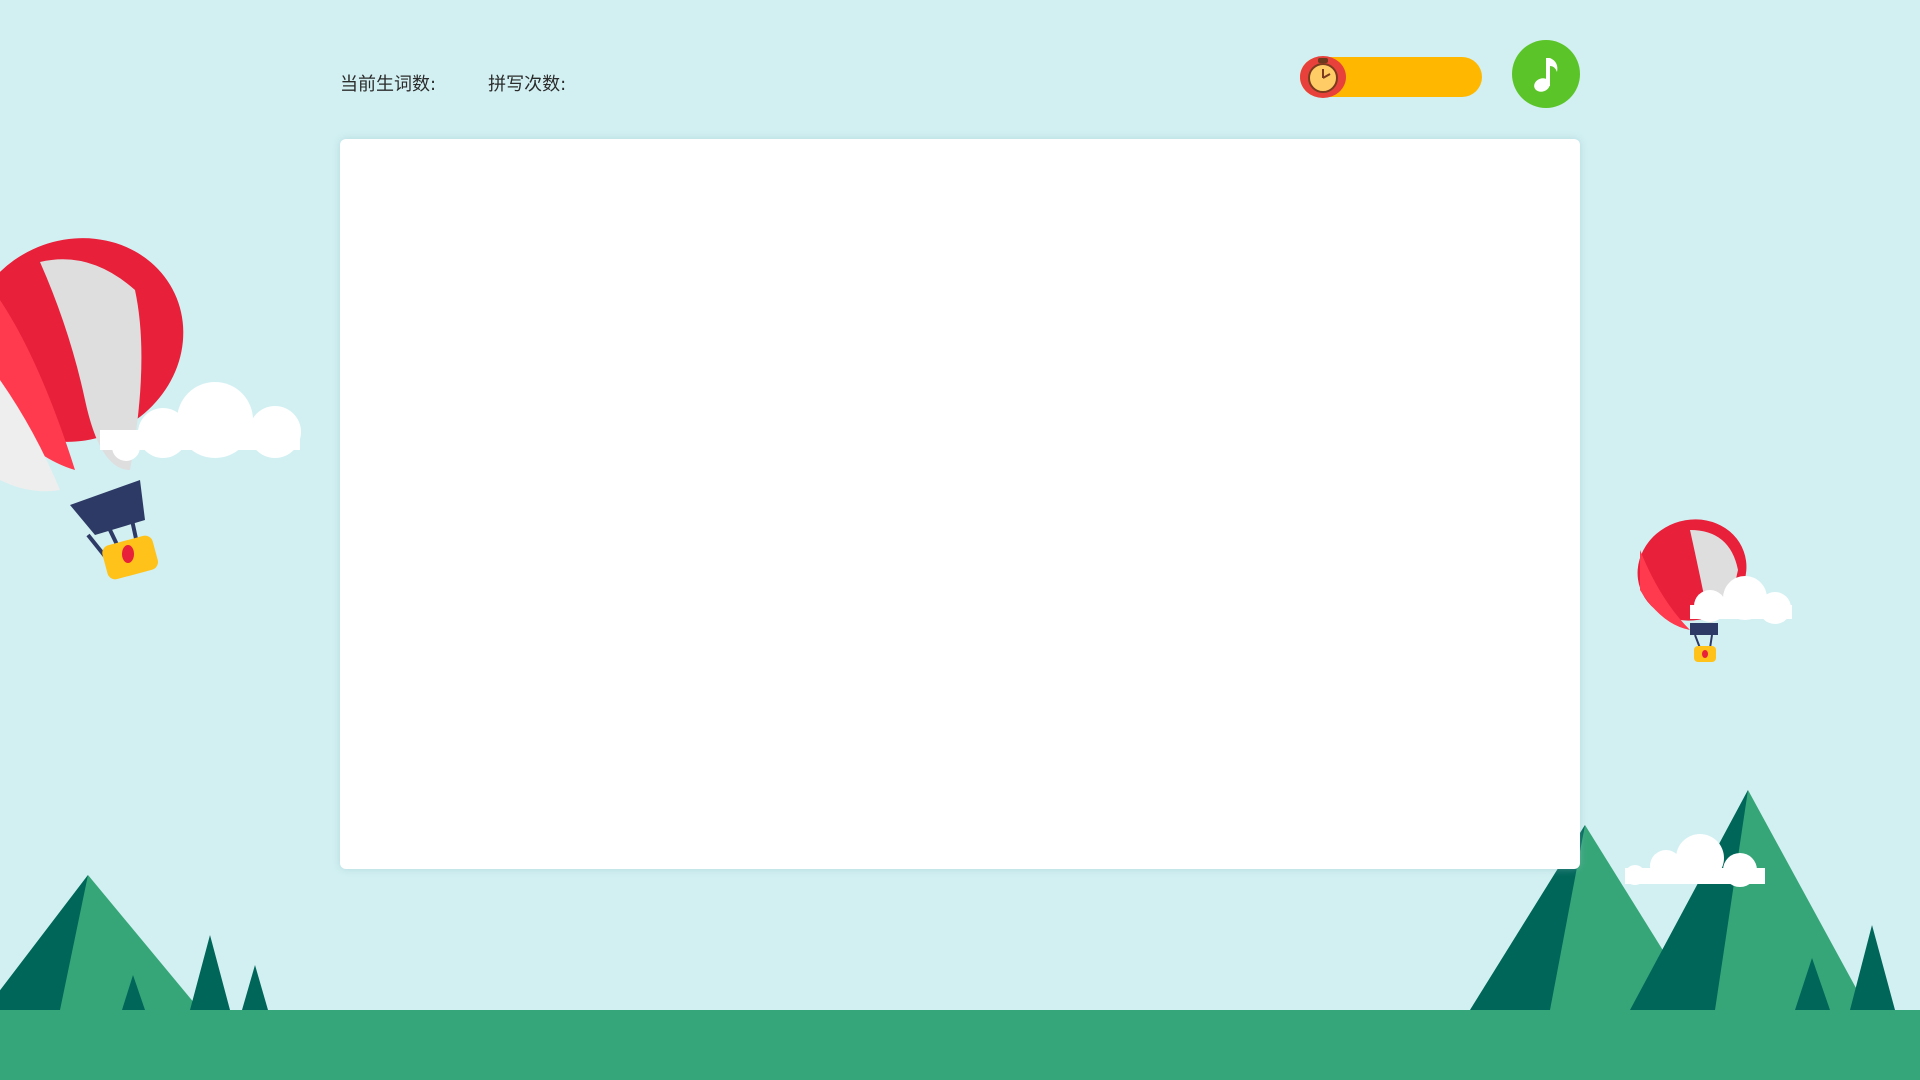 The height and width of the screenshot is (1080, 1920). I want to click on spell-count-label: 拼写次数:, so click(527, 84).